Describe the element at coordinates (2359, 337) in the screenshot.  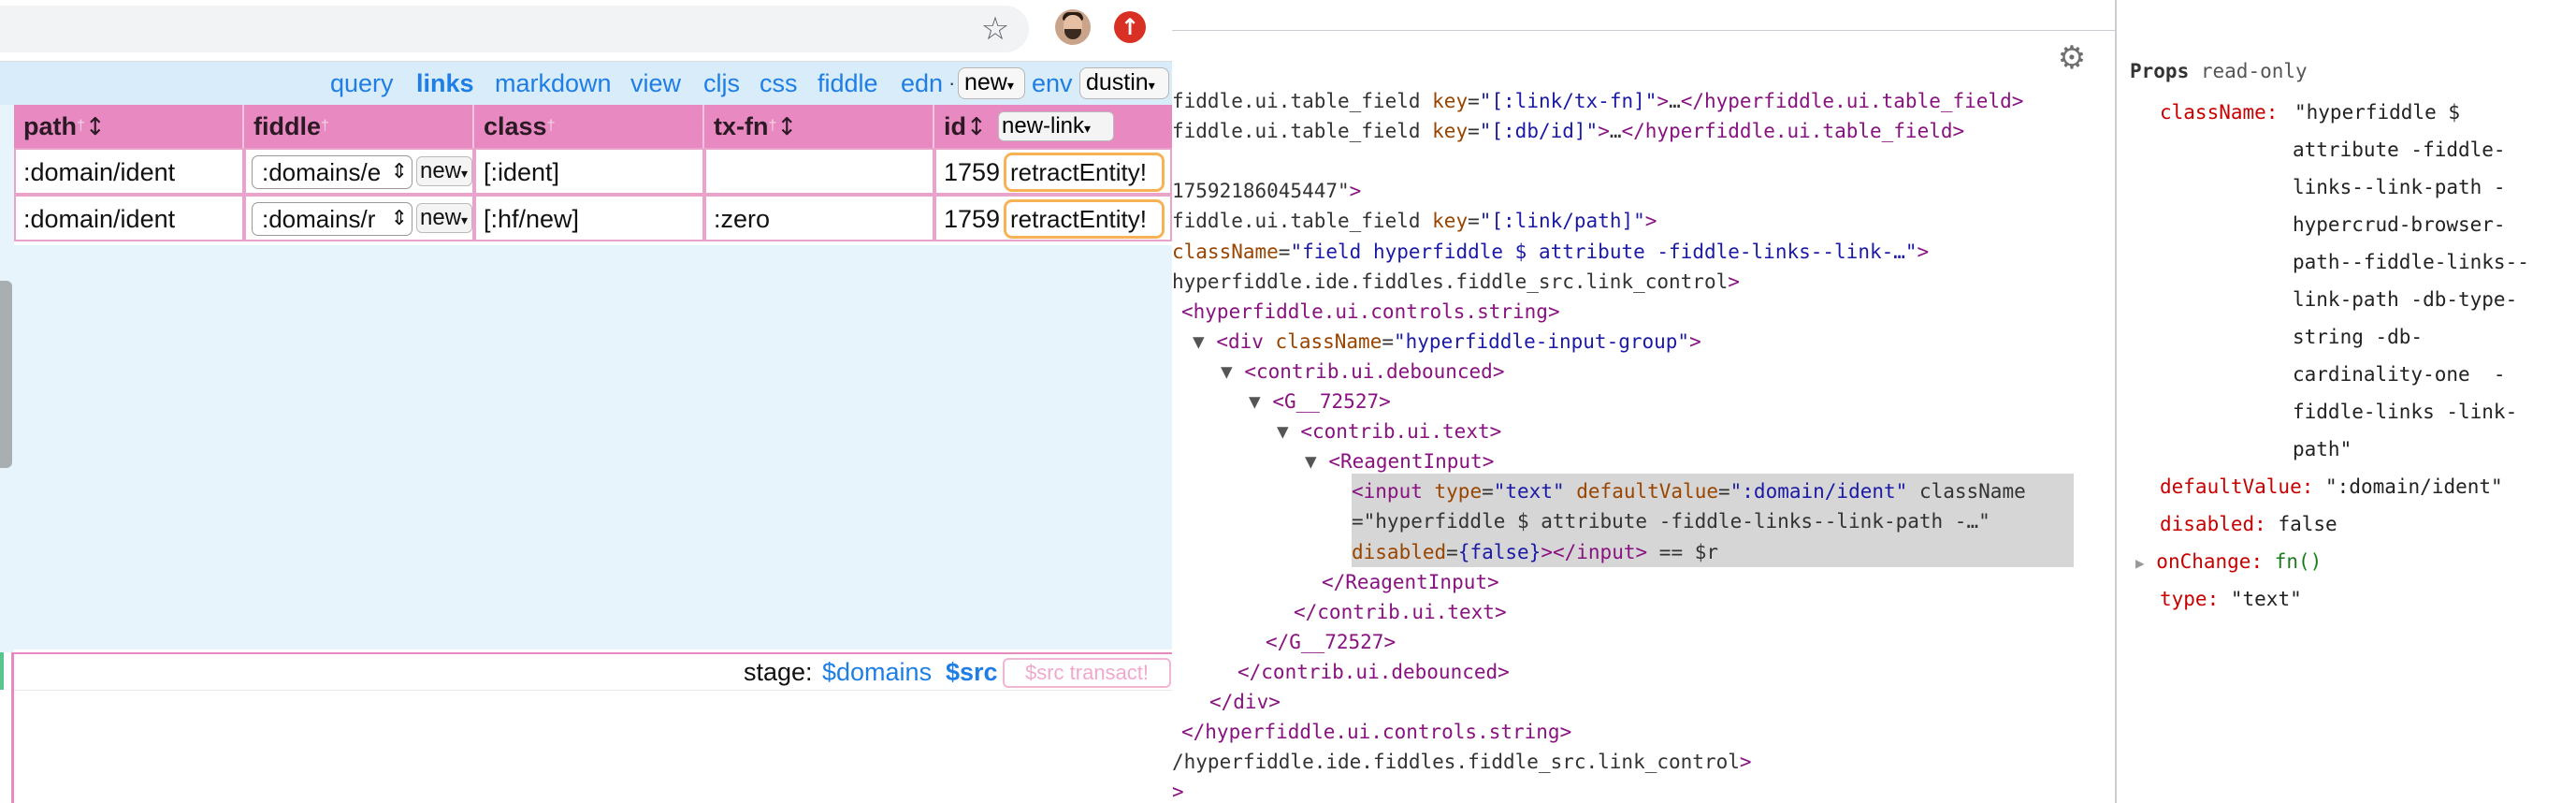
I see `prop-classname-line: string -db-` at that location.